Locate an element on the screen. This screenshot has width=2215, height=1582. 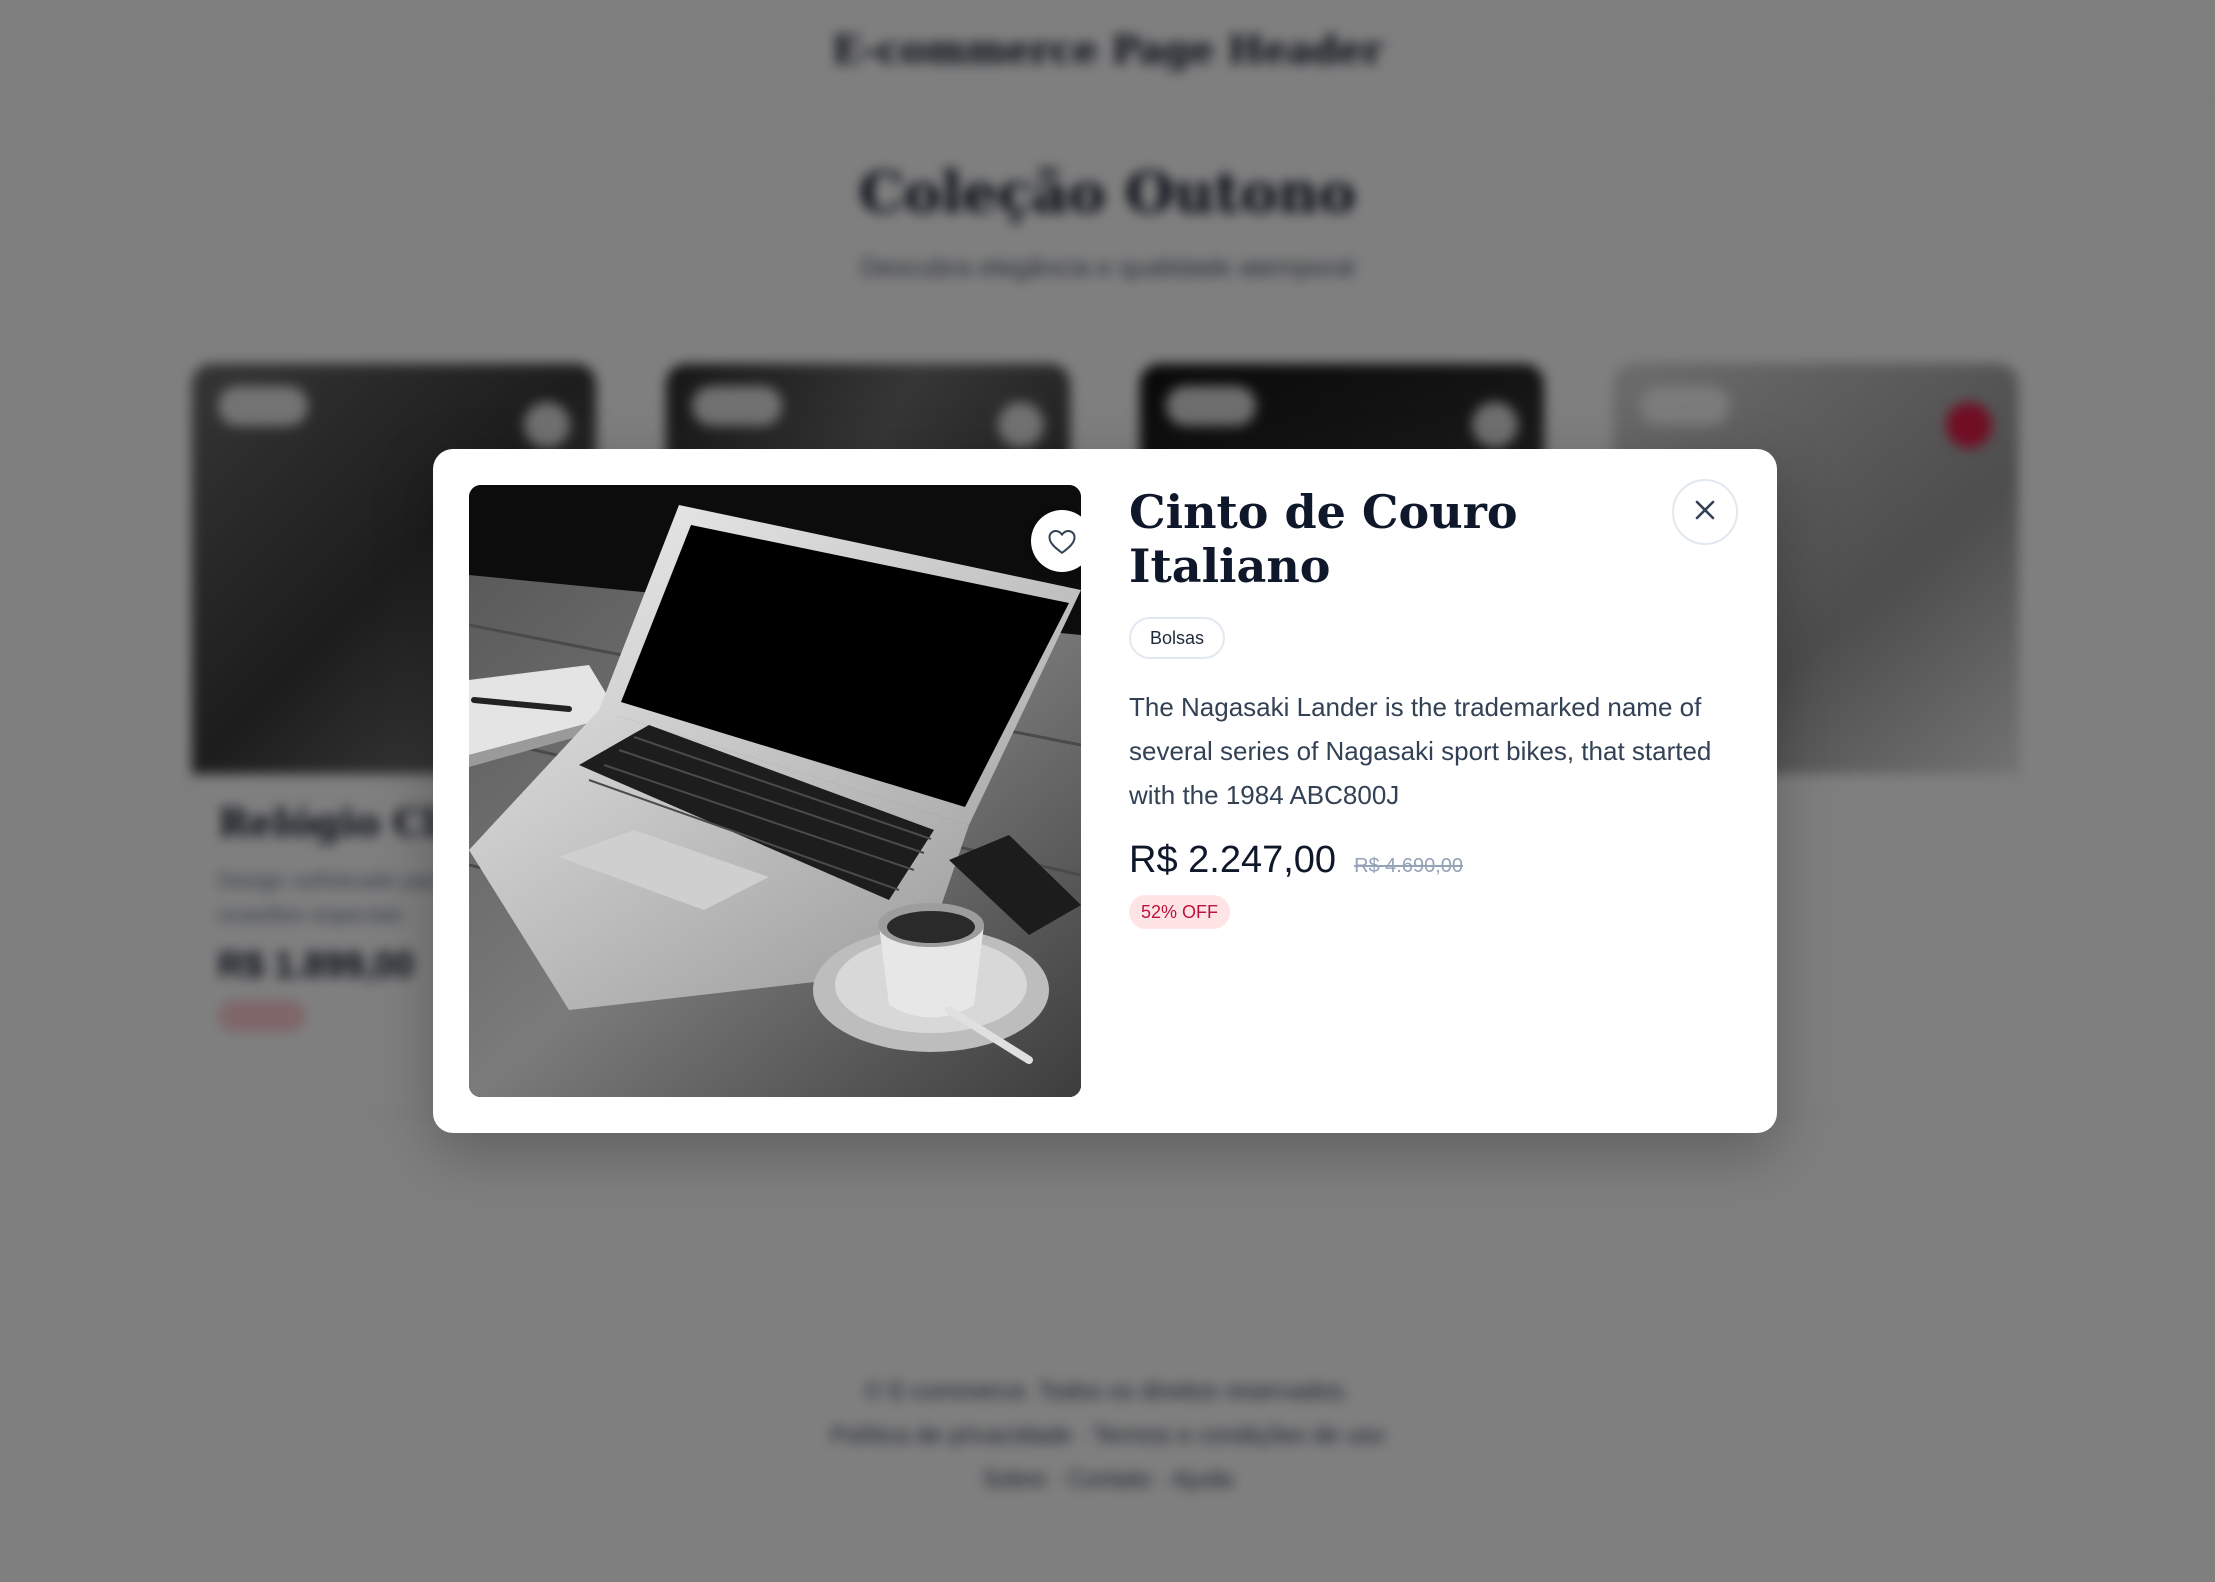
discount-badge: 52% OFF is located at coordinates (1180, 912).